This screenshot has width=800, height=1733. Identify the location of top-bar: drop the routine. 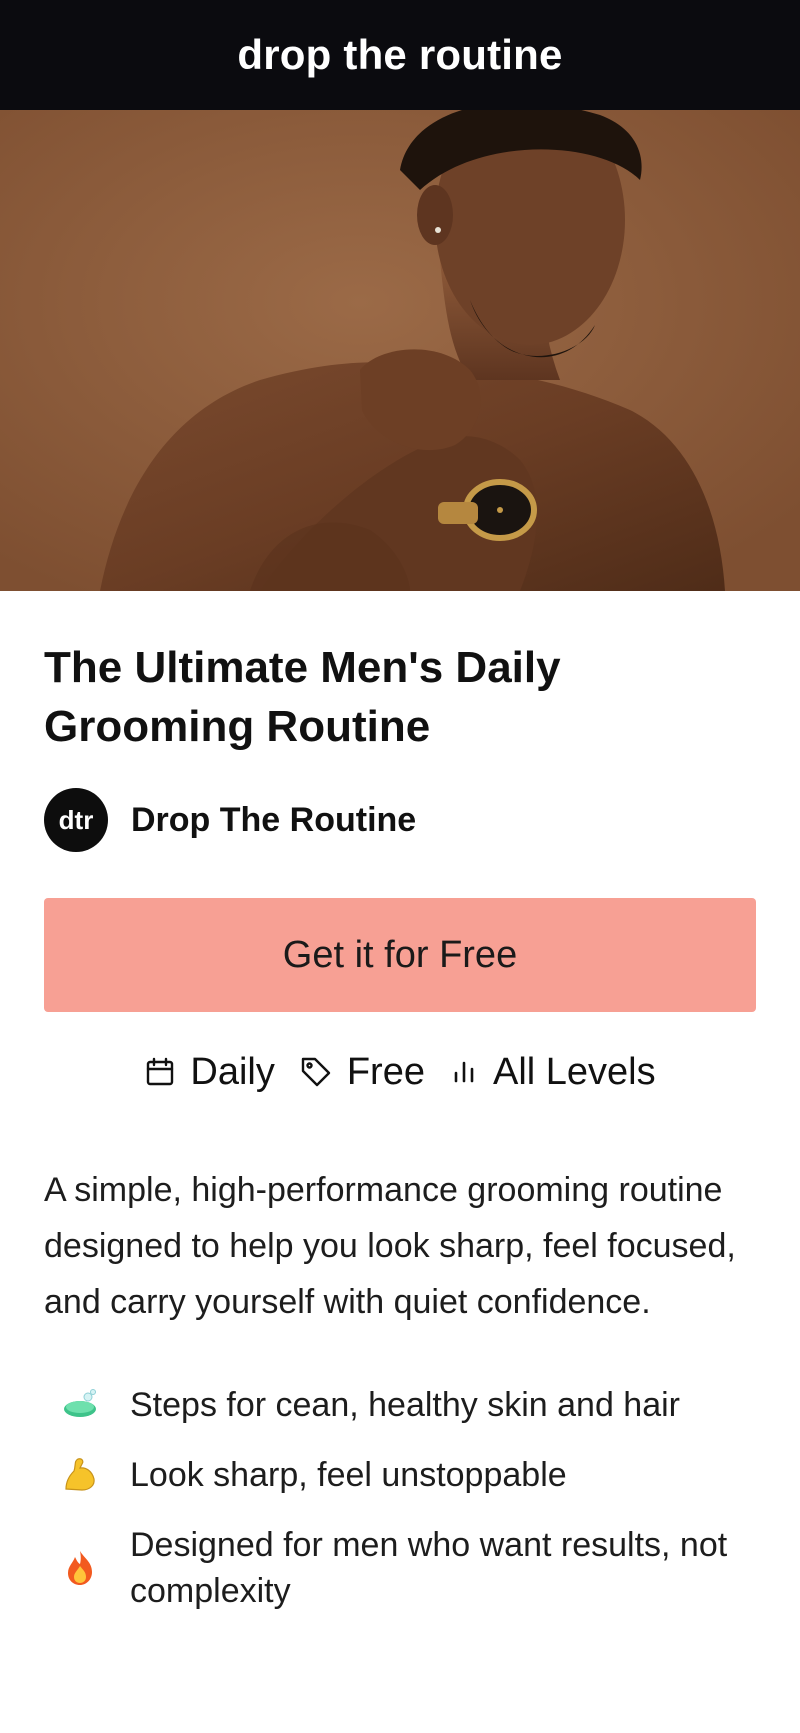
(400, 55).